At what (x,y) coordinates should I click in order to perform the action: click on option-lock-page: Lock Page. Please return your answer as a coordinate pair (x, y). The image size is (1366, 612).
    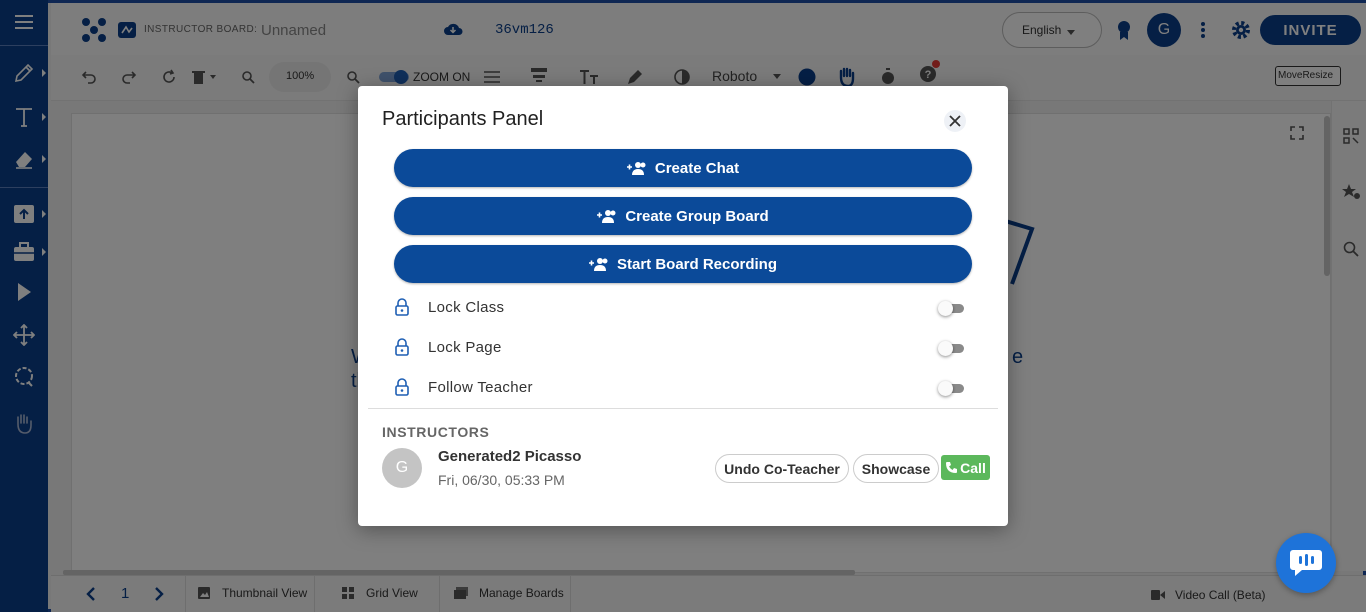
    Looking at the image, I should click on (683, 348).